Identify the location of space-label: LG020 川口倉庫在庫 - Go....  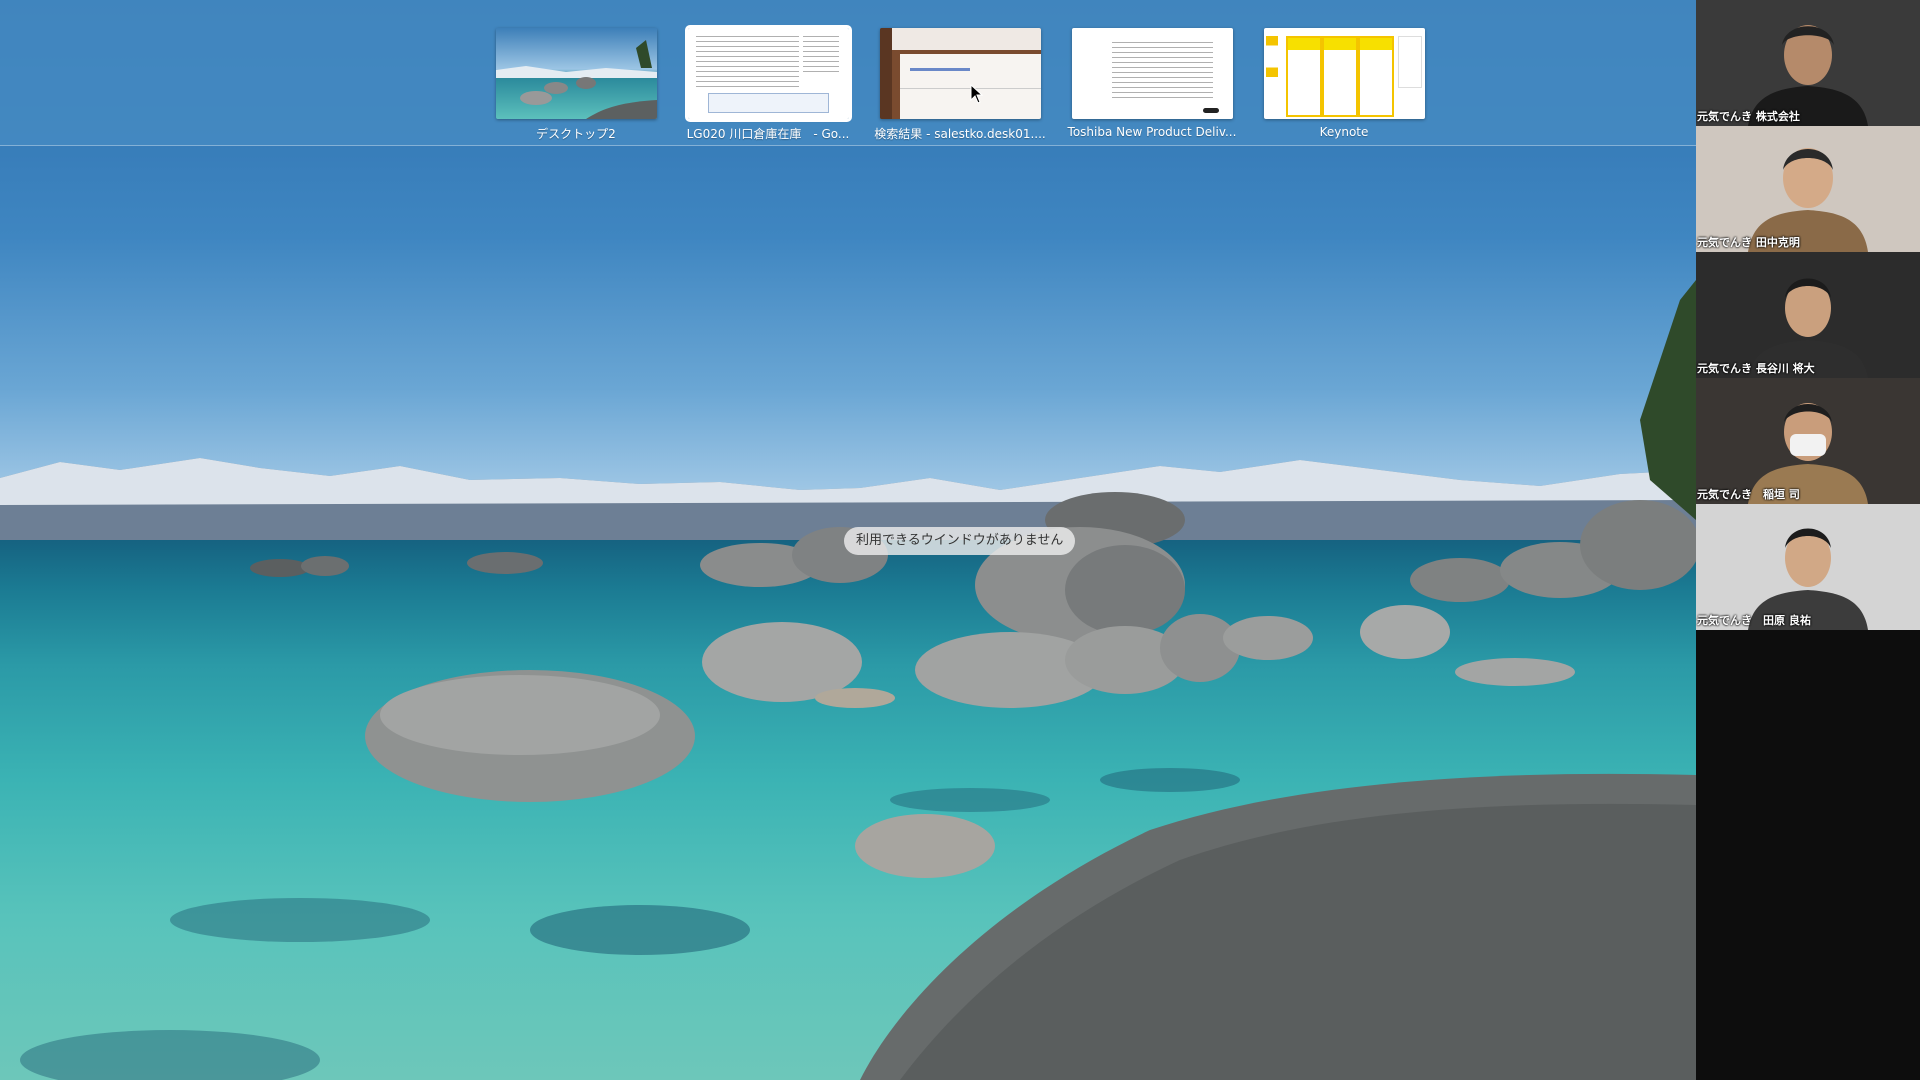
(768, 134).